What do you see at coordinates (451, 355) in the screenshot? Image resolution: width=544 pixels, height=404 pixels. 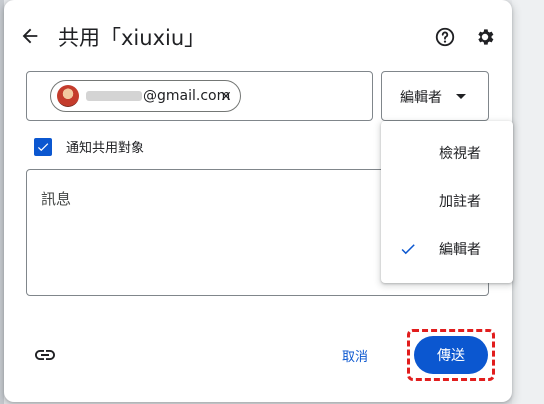 I see `send-button: 傳送` at bounding box center [451, 355].